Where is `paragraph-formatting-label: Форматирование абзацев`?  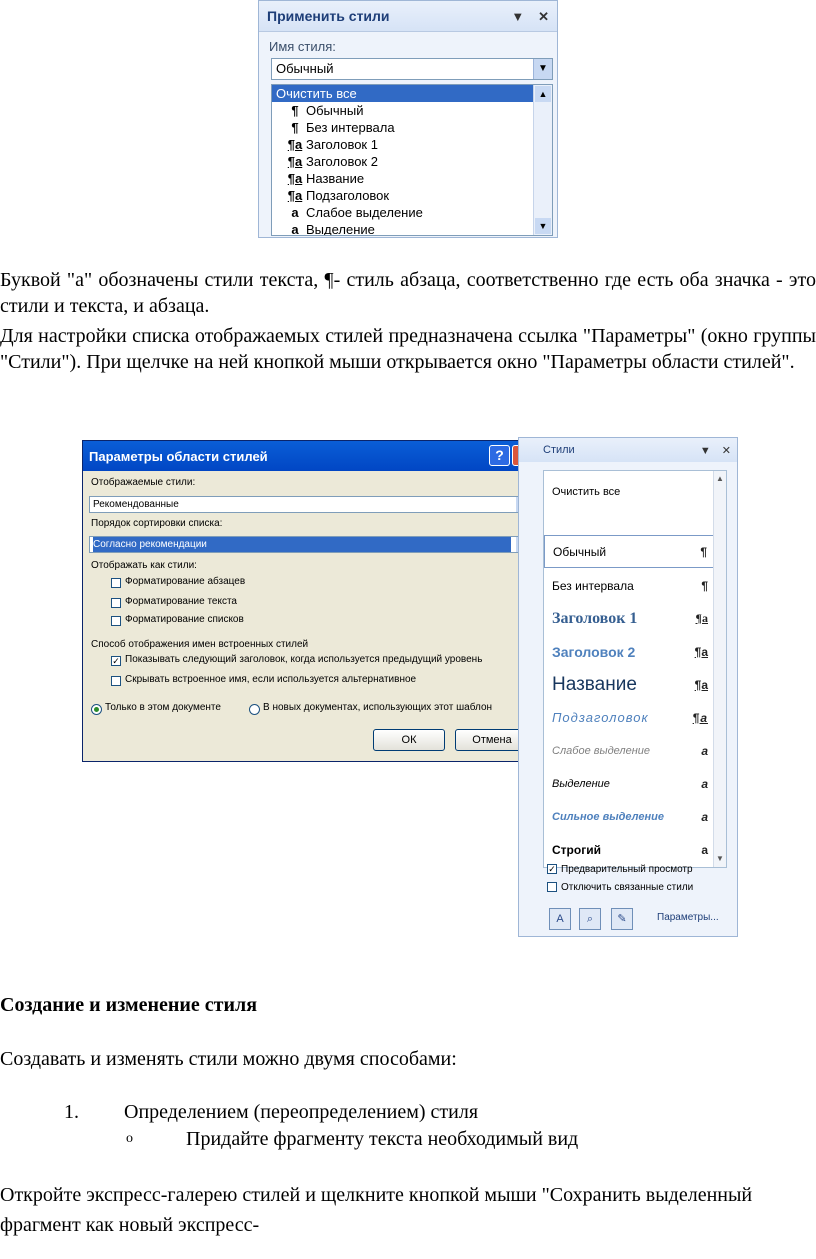 paragraph-formatting-label: Форматирование абзацев is located at coordinates (185, 581).